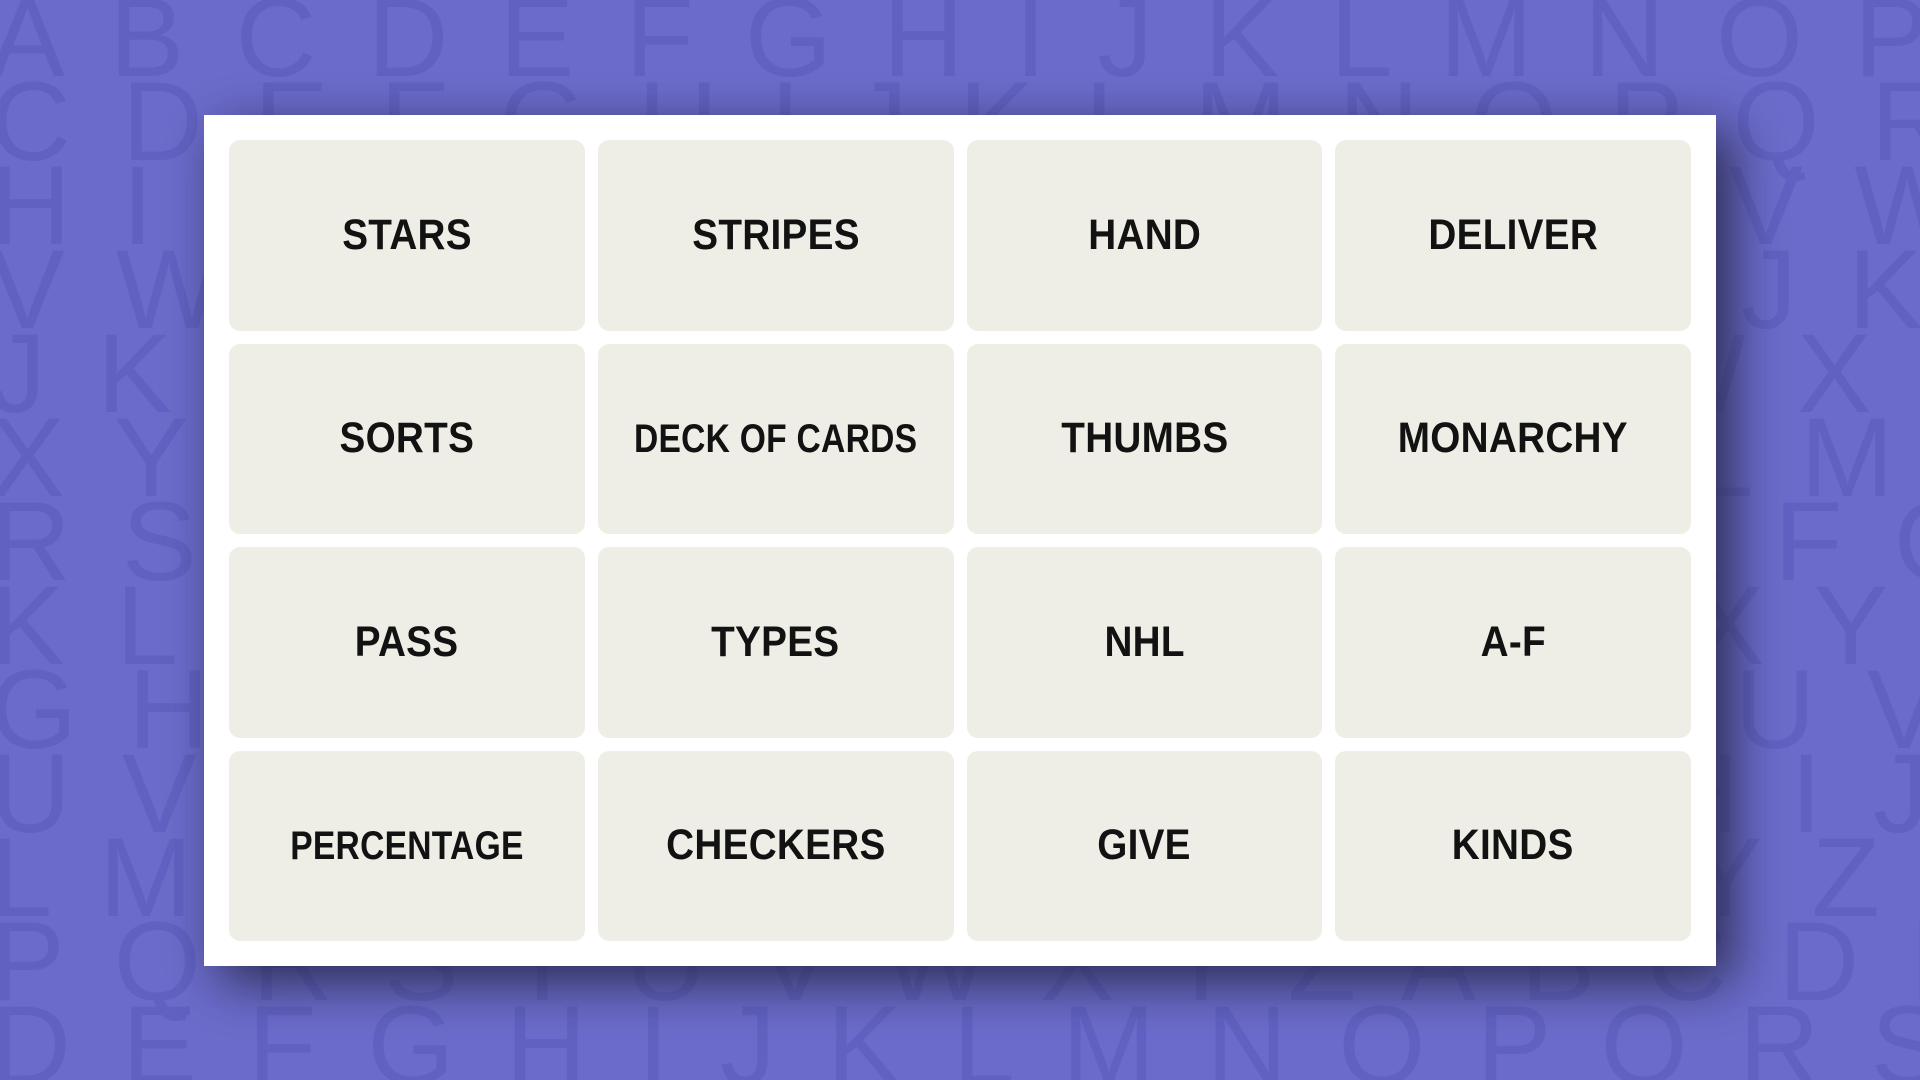 The width and height of the screenshot is (1920, 1080). I want to click on puzzle-tile: STRIPES, so click(775, 235).